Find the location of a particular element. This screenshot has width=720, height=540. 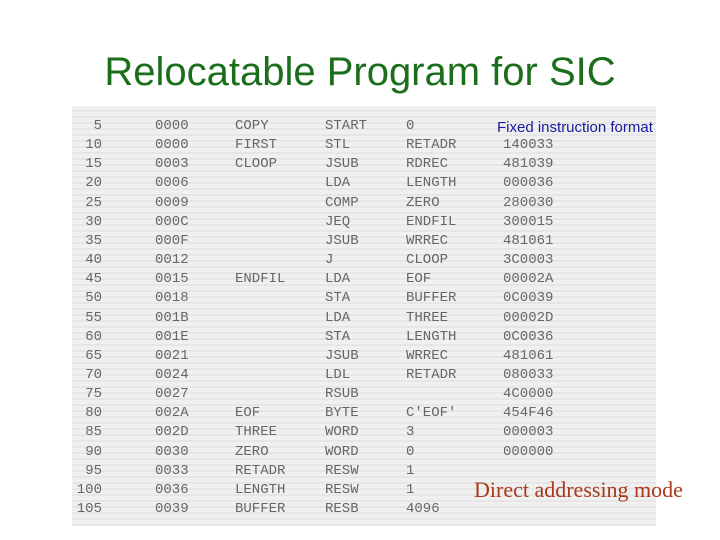

line-number: 55 is located at coordinates (93, 317).